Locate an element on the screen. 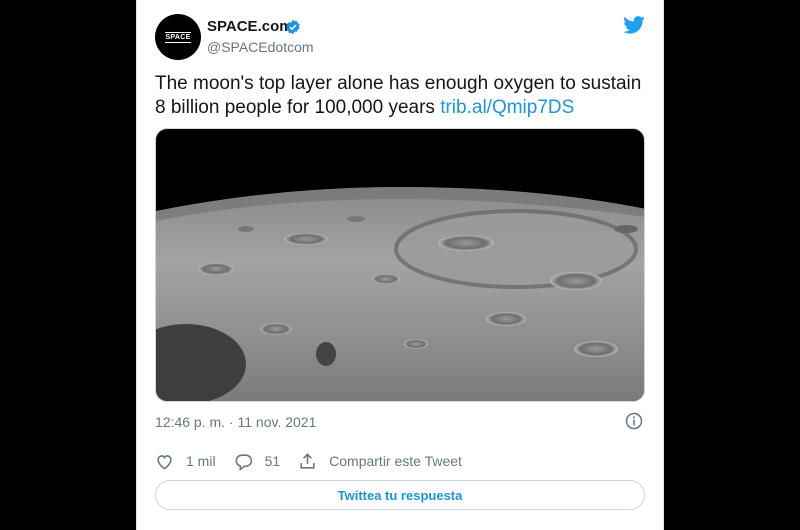 The image size is (800, 530). author-handle: @SPACEdotcom is located at coordinates (260, 47).